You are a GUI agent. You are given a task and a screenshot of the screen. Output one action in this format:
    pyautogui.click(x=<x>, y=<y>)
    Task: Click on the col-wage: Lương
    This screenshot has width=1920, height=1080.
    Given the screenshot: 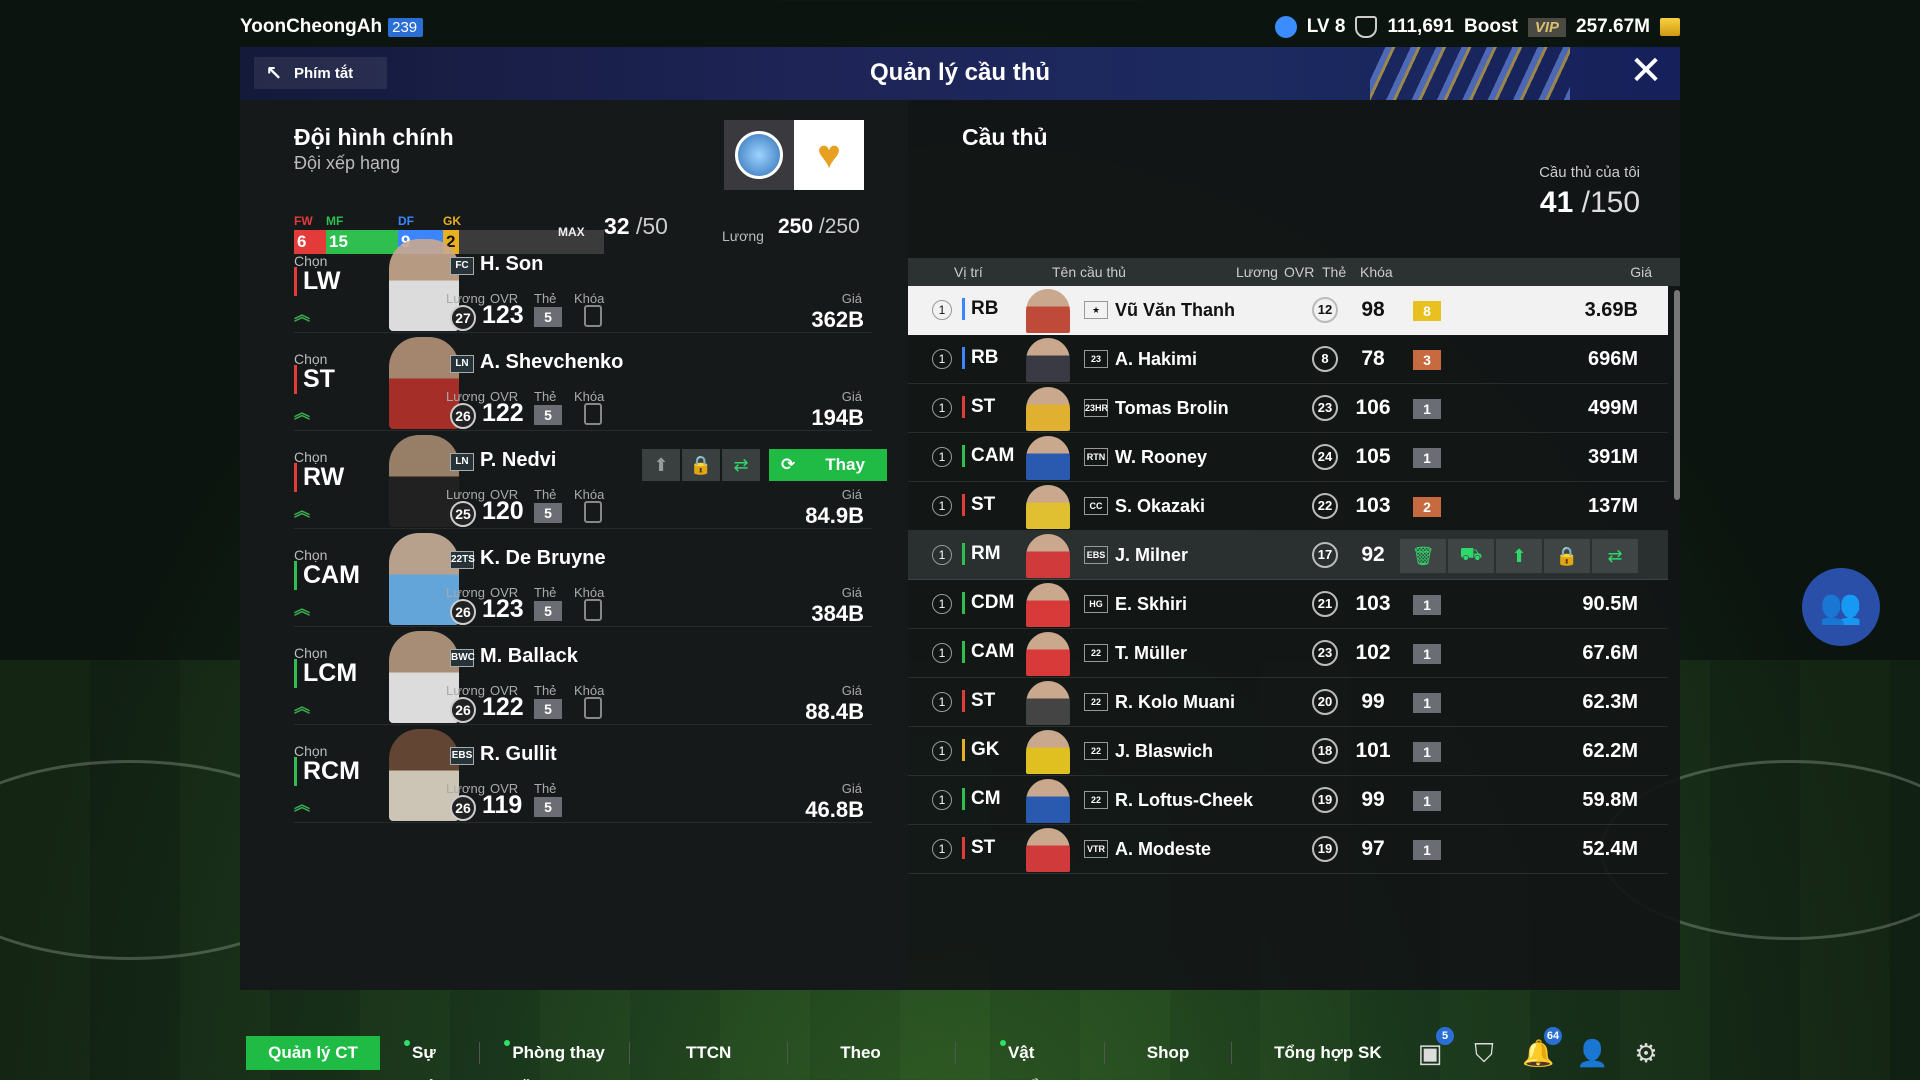 What is the action you would take?
    pyautogui.click(x=1257, y=272)
    